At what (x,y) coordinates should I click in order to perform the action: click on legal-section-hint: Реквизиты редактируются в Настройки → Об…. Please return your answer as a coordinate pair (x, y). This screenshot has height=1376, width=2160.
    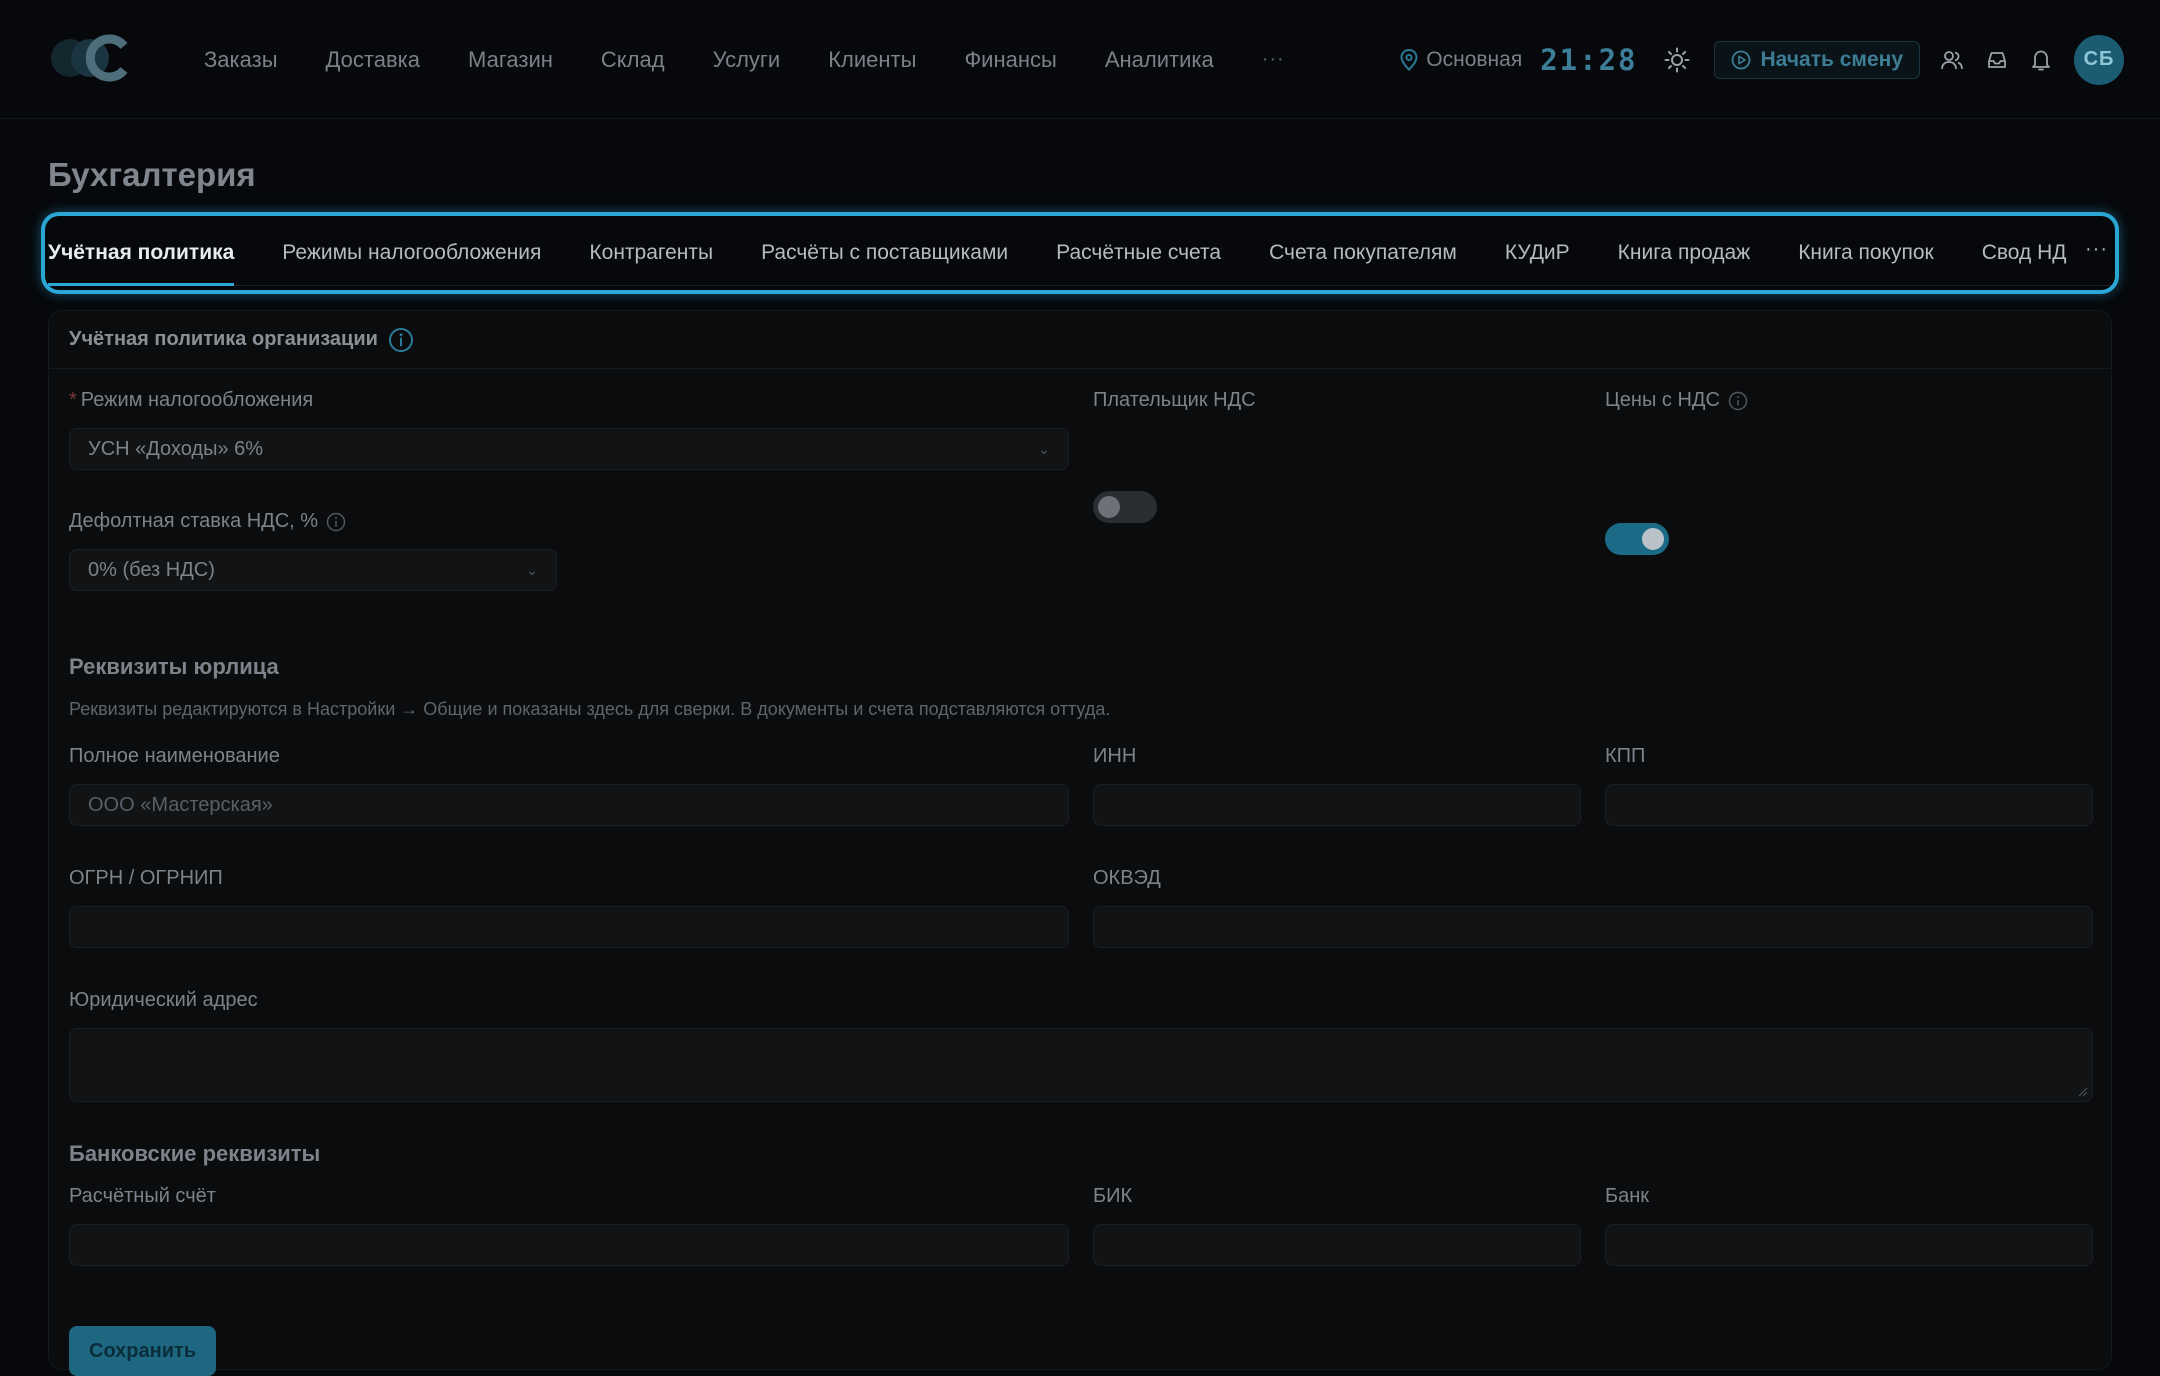
    Looking at the image, I should click on (590, 709).